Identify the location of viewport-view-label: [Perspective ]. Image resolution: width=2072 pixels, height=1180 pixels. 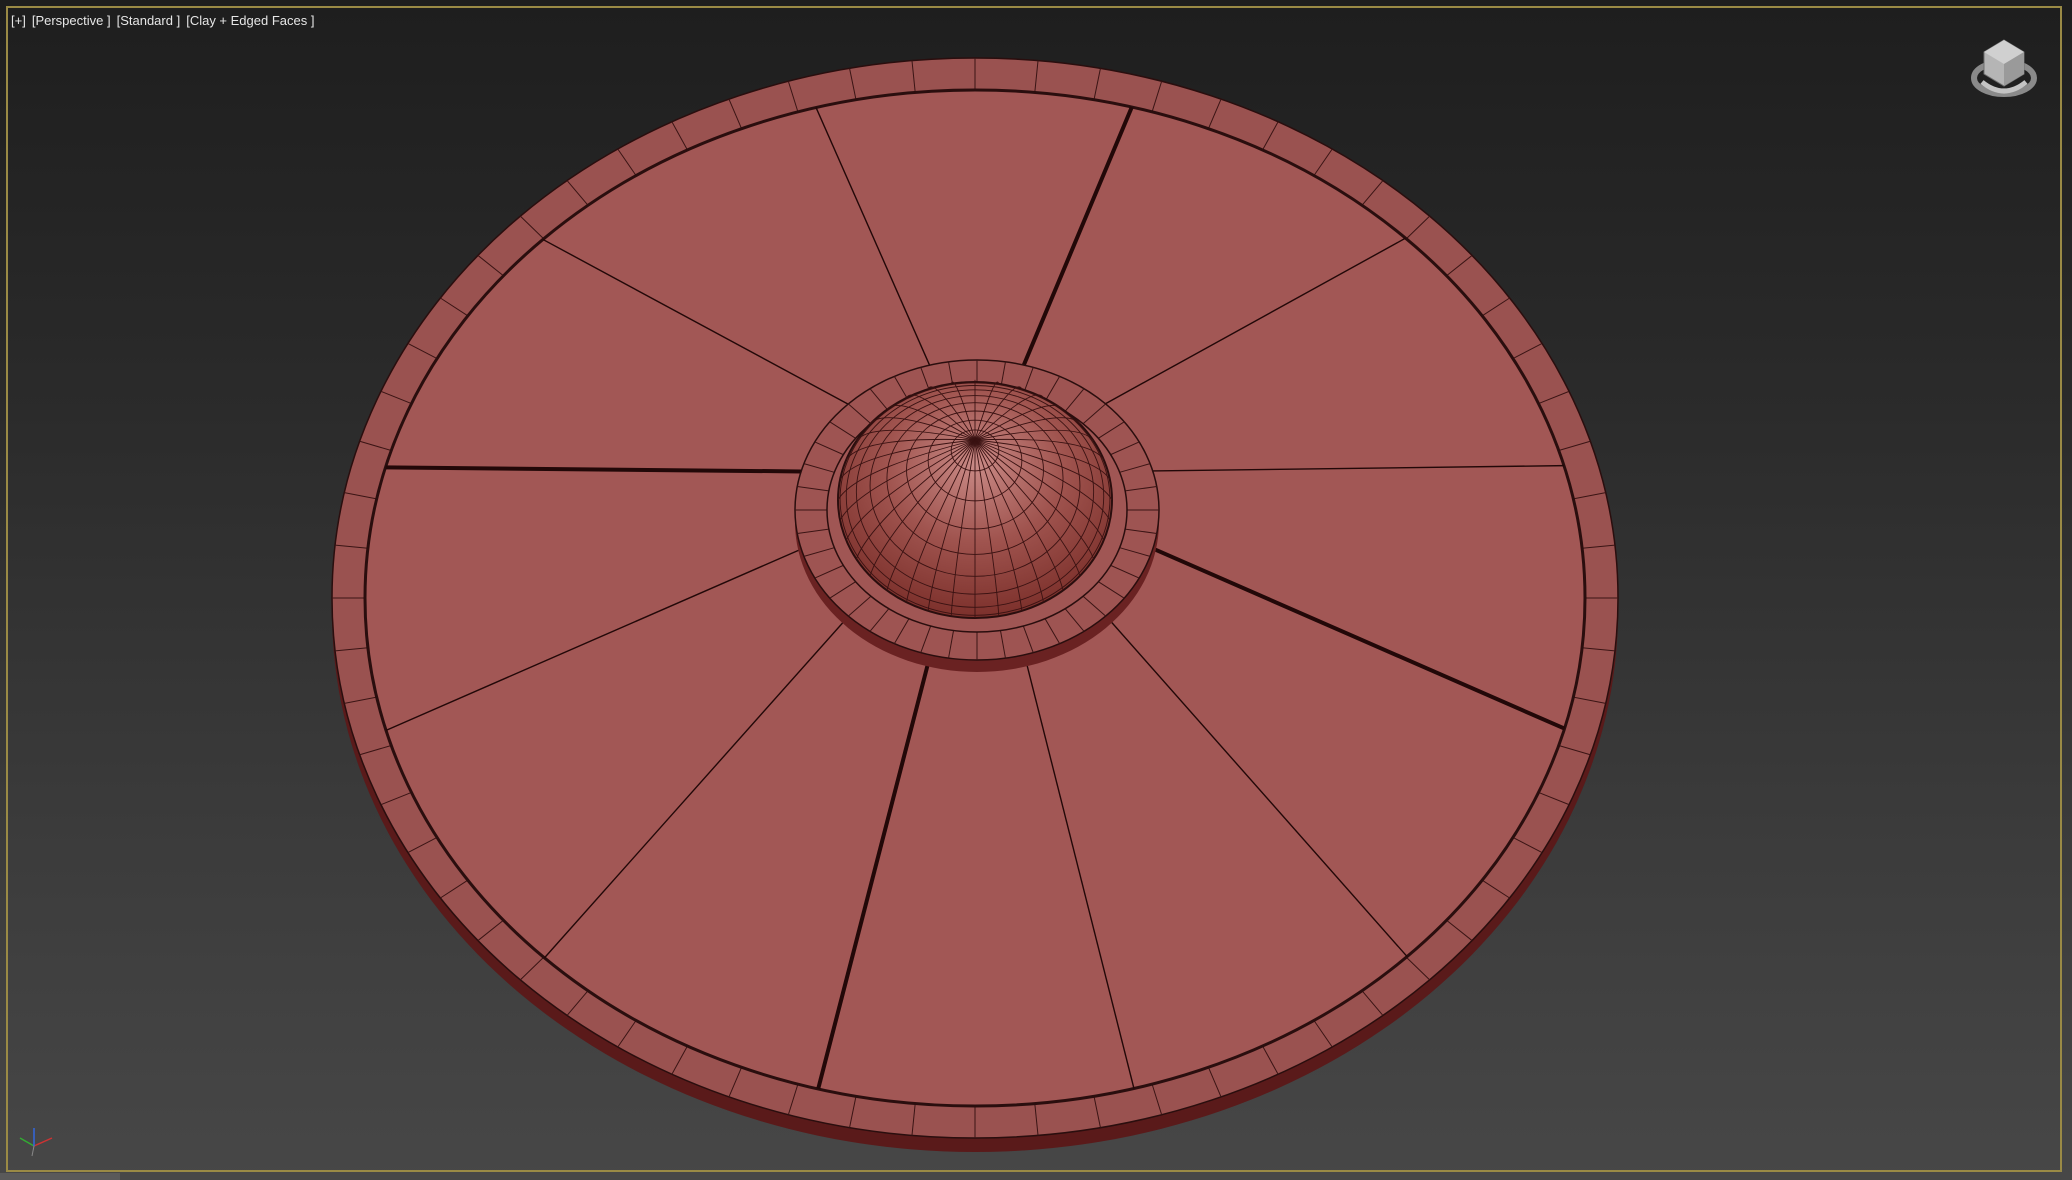
(71, 20).